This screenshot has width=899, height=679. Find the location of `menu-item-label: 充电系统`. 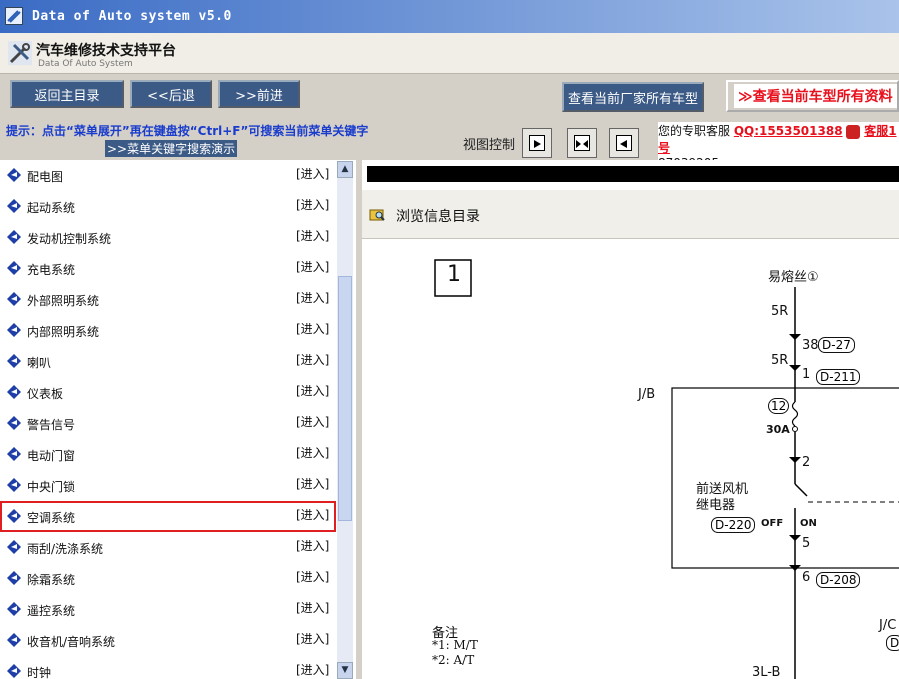

menu-item-label: 充电系统 is located at coordinates (51, 270).